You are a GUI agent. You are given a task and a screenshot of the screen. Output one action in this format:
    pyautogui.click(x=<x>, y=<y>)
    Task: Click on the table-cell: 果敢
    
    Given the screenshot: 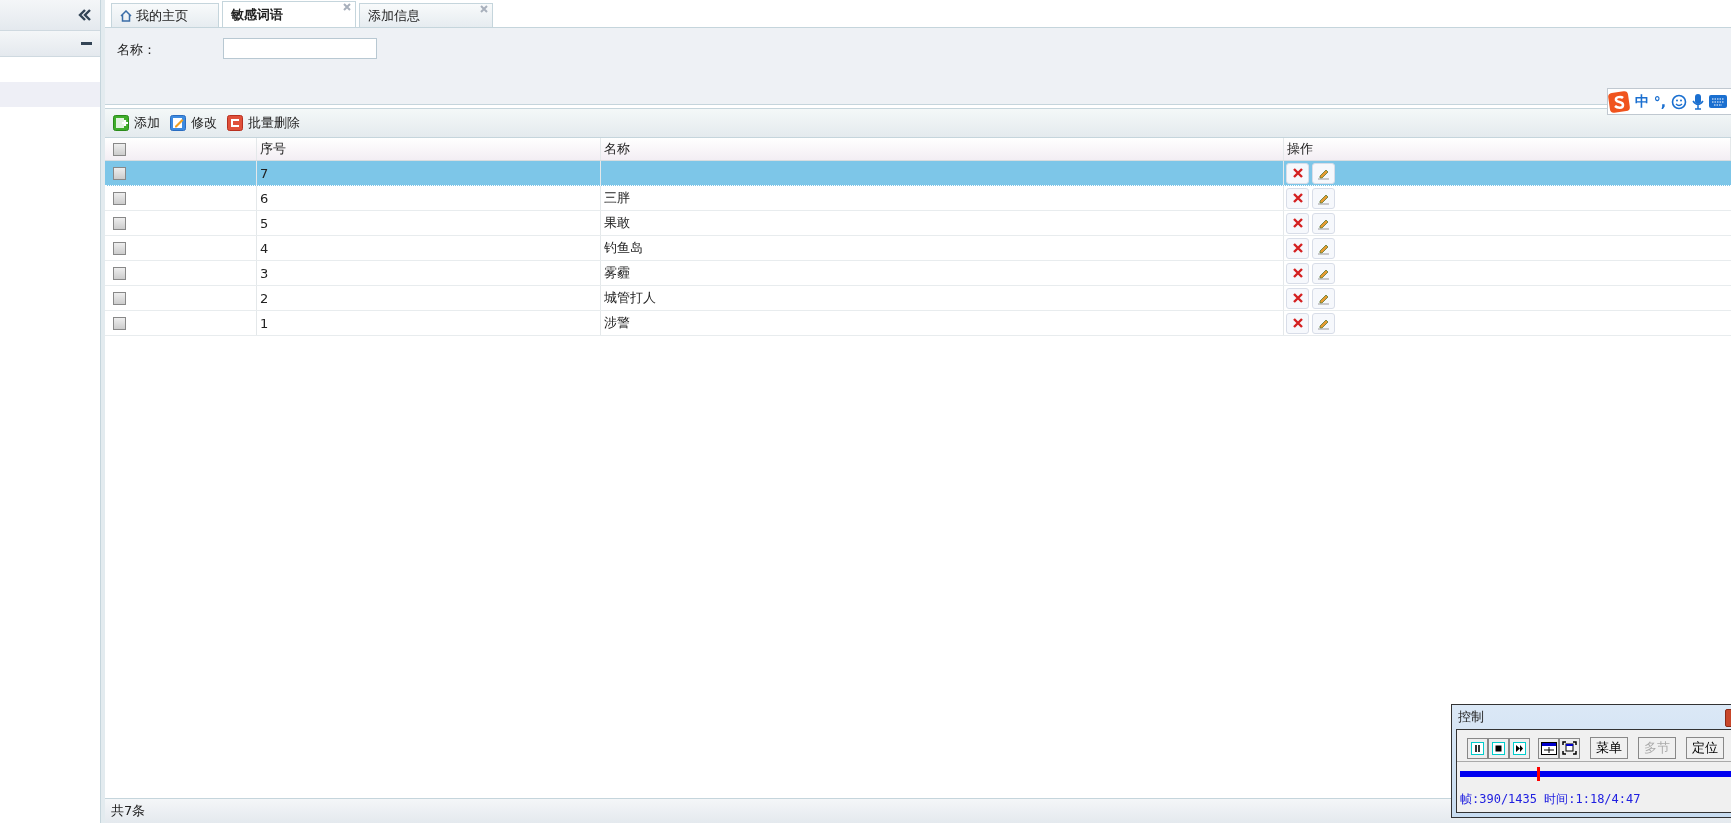 What is the action you would take?
    pyautogui.click(x=617, y=223)
    